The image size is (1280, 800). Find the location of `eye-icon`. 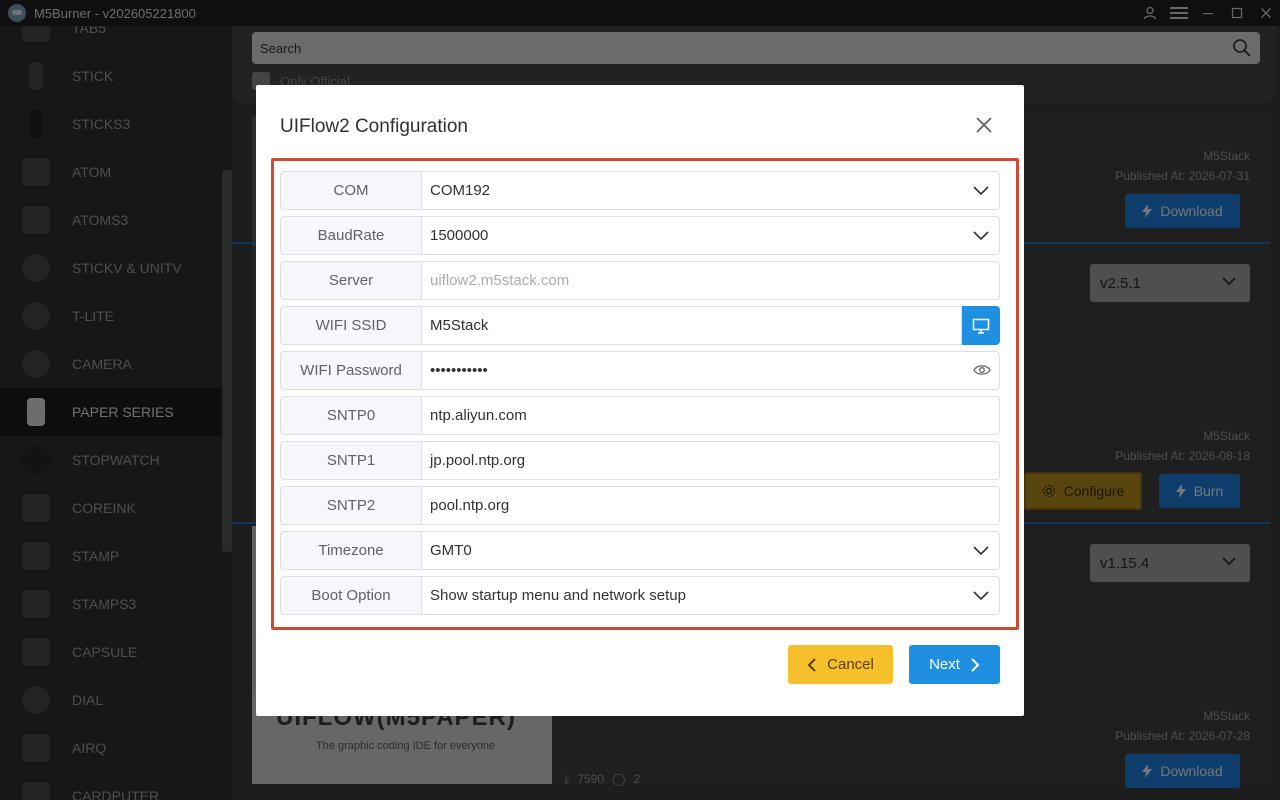

eye-icon is located at coordinates (982, 370).